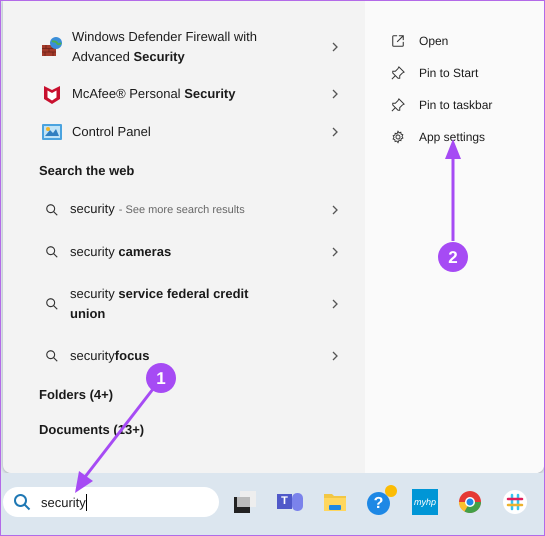 Image resolution: width=545 pixels, height=536 pixels. Describe the element at coordinates (515, 502) in the screenshot. I see `hash-logo-icon` at that location.